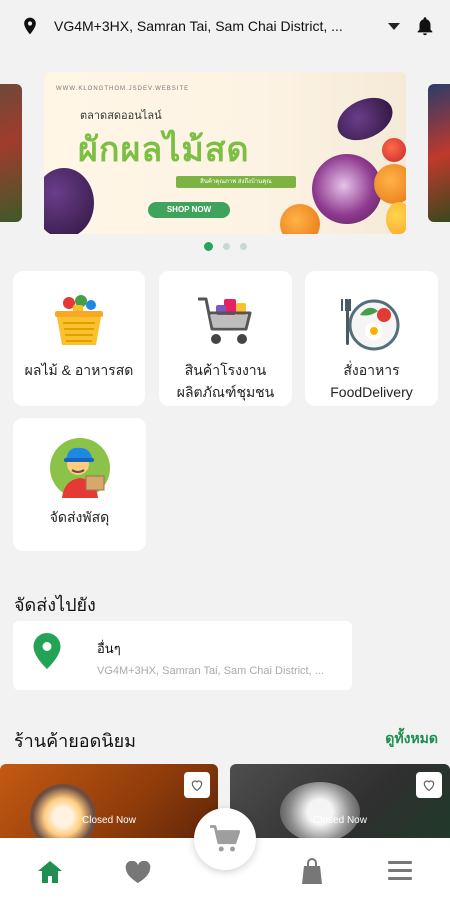 The image size is (450, 900). Describe the element at coordinates (79, 468) in the screenshot. I see `delivery-man-icon` at that location.